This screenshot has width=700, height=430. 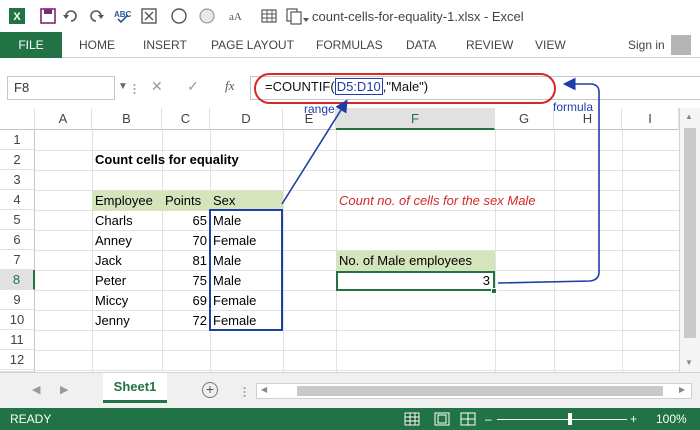 What do you see at coordinates (31, 419) in the screenshot?
I see `status-ready: READY` at bounding box center [31, 419].